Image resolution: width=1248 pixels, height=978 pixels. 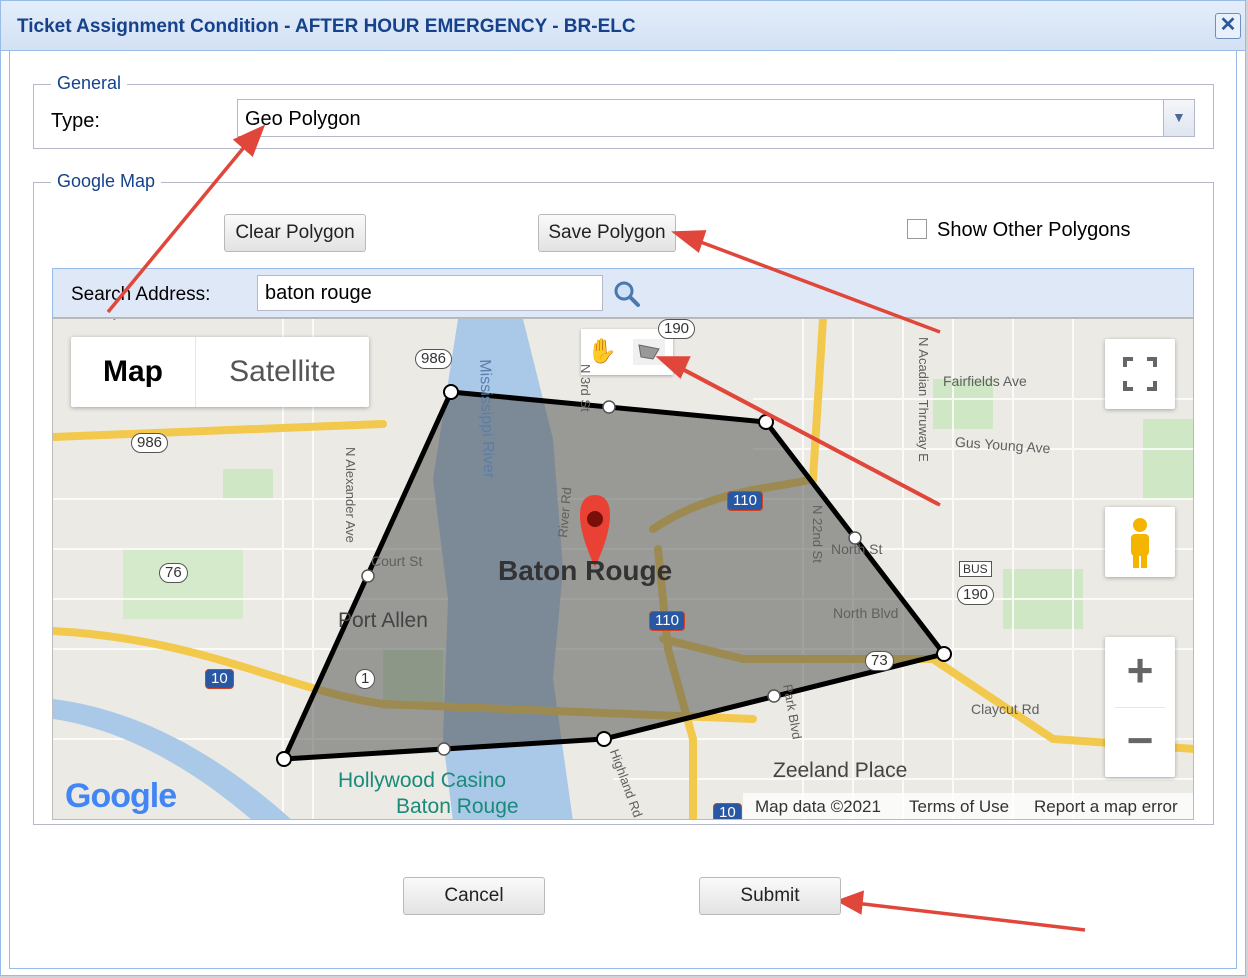 I want to click on map-label-n-alexander: N Alexander Ave, so click(x=350, y=495).